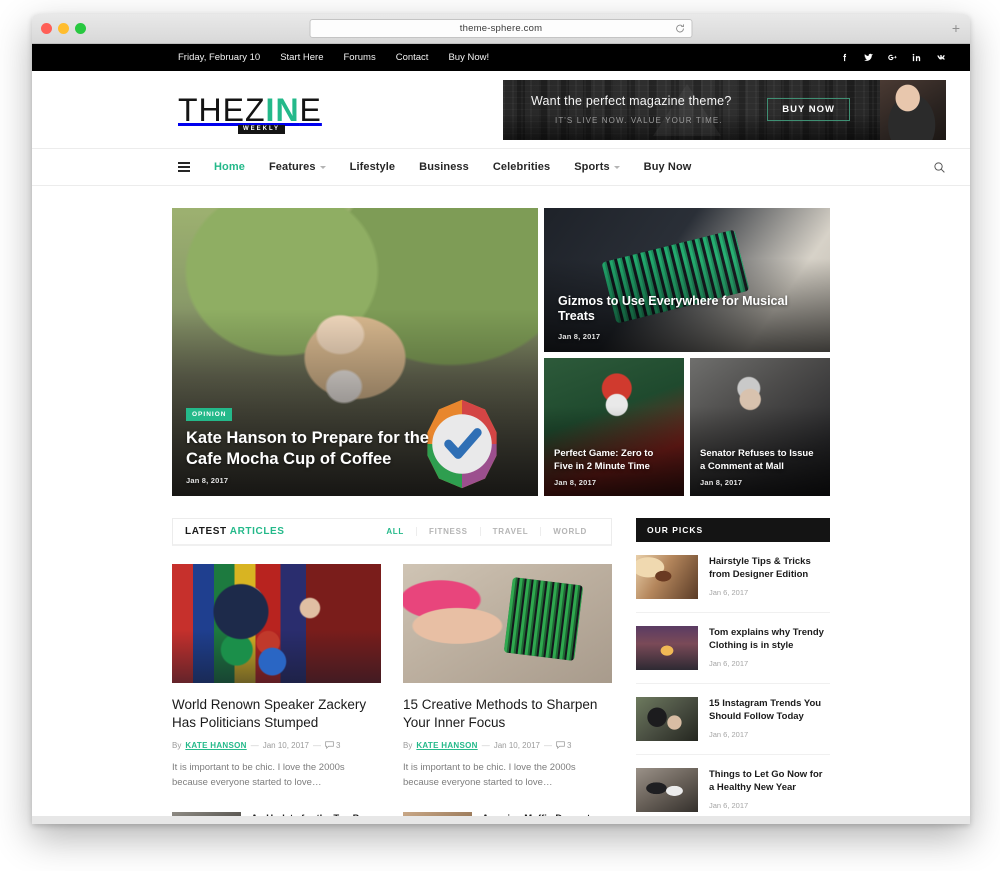 This screenshot has height=871, width=1000. I want to click on filter-all: ALL, so click(395, 531).